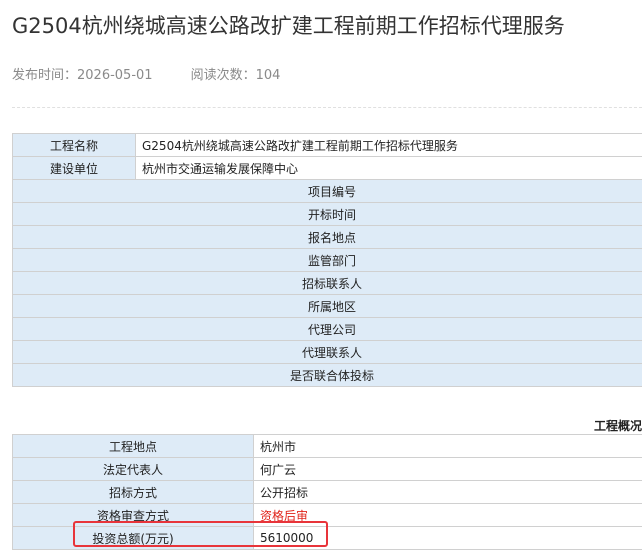  Describe the element at coordinates (133, 515) in the screenshot. I see `qualification-review-label: 资格审查方式` at that location.